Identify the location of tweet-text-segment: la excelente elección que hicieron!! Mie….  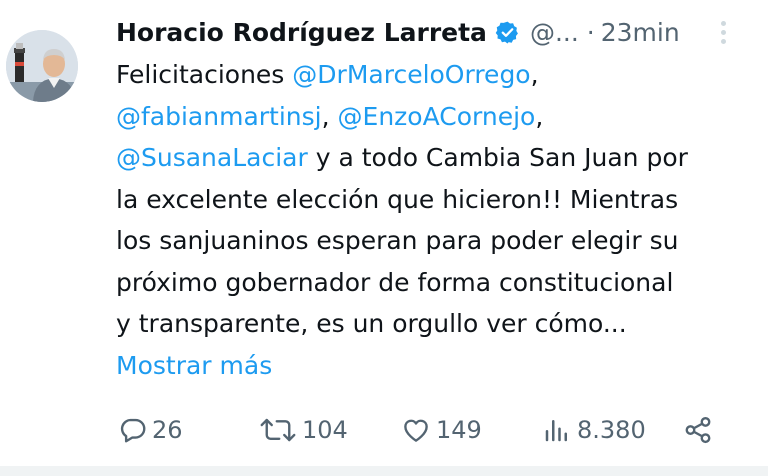
(397, 199).